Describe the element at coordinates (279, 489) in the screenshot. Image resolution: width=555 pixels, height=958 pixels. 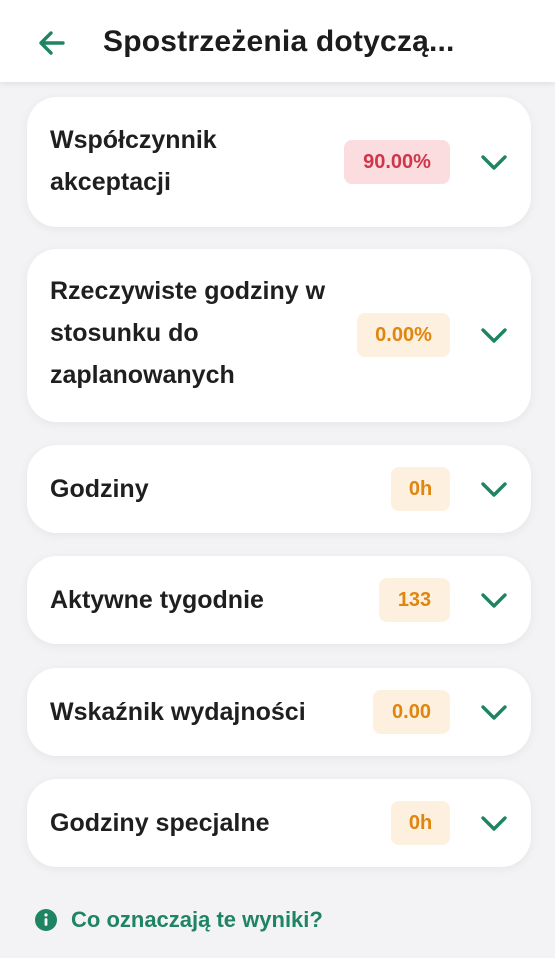
I see `metric-card-hours: Godziny 0h` at that location.